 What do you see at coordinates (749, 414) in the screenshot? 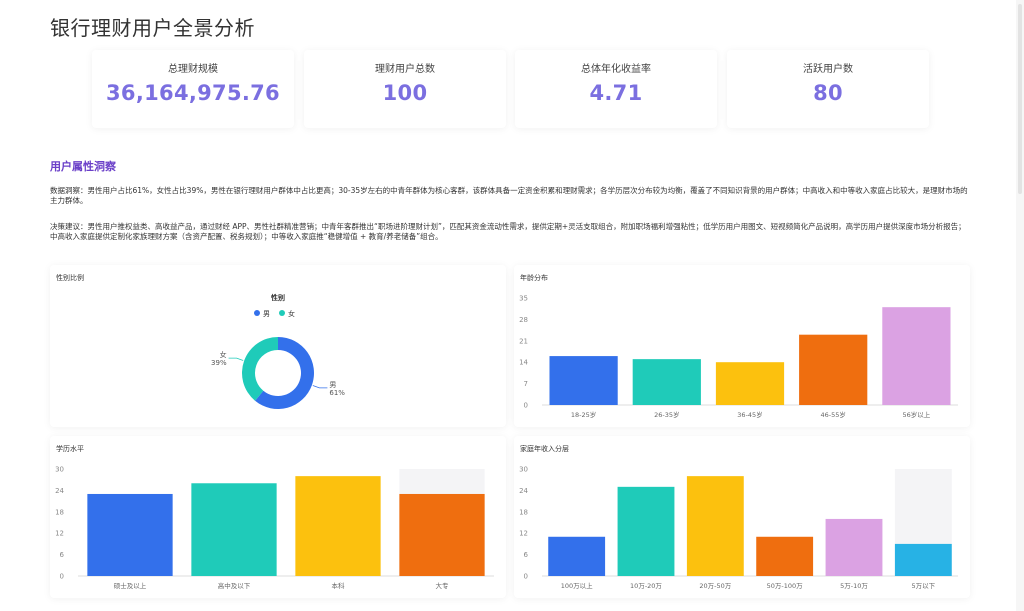
I see `x-tick-label: 36-45岁` at bounding box center [749, 414].